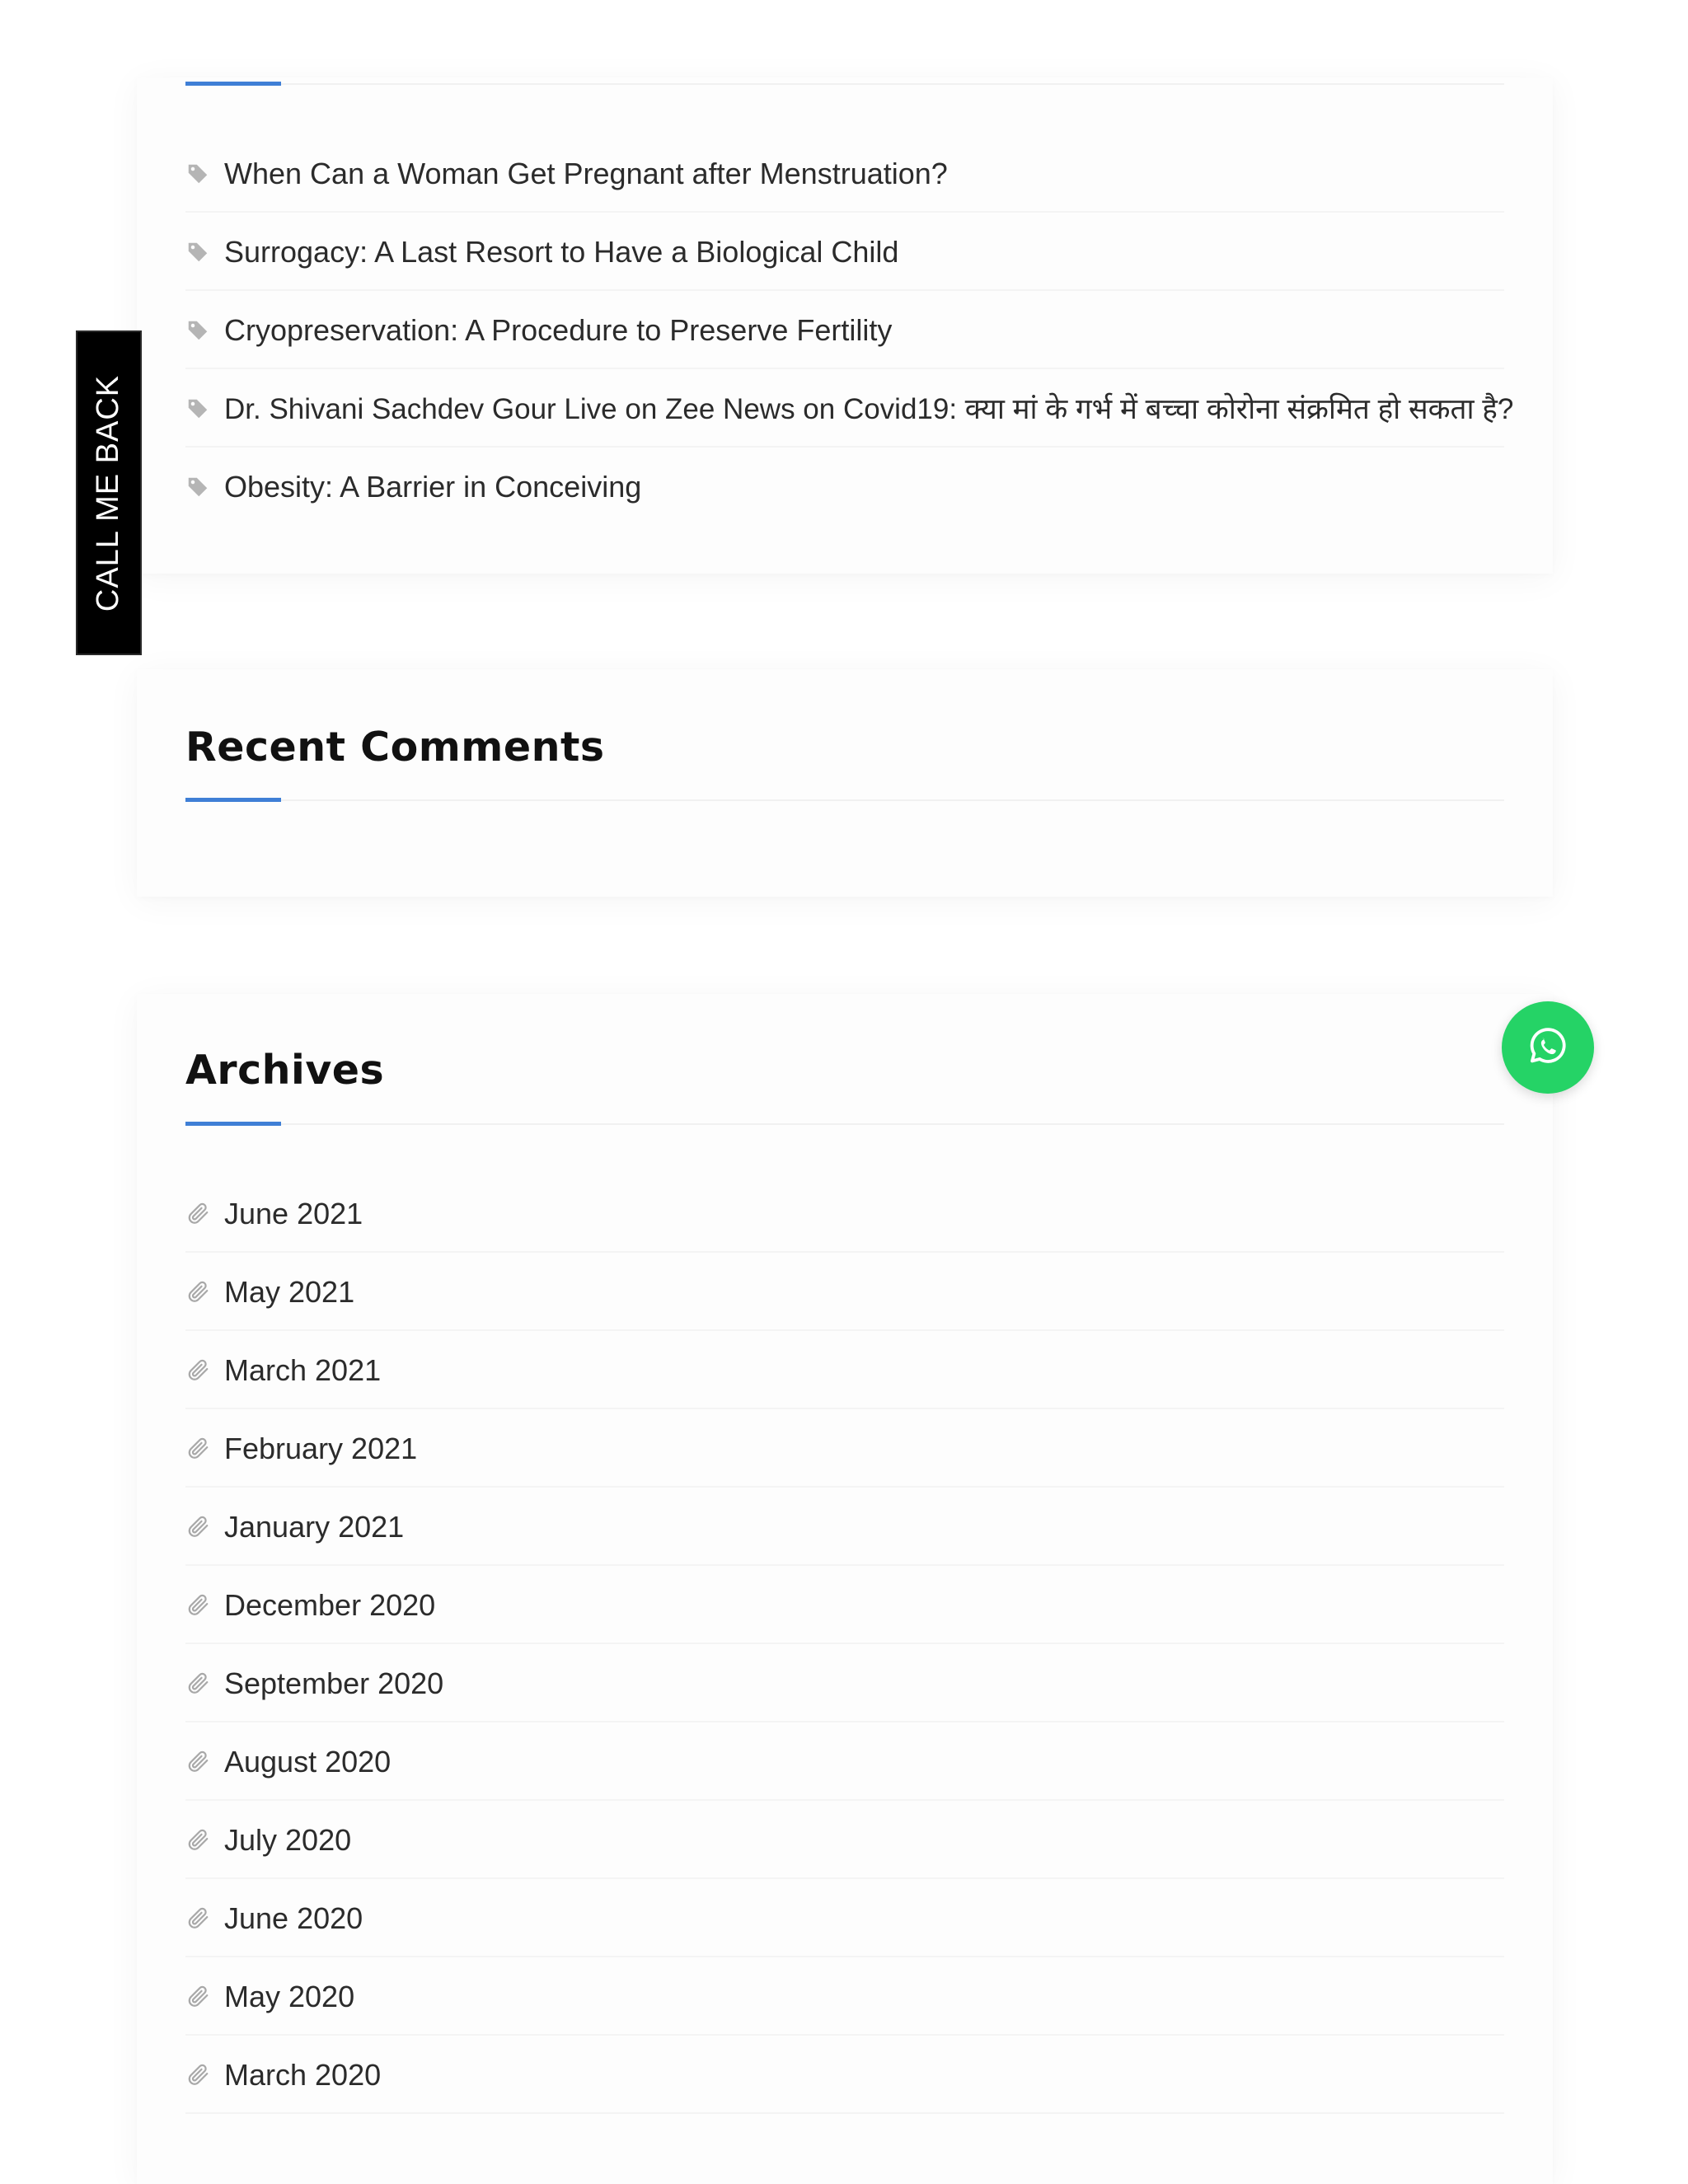  I want to click on recent-comments-title: Recent Comments, so click(395, 747).